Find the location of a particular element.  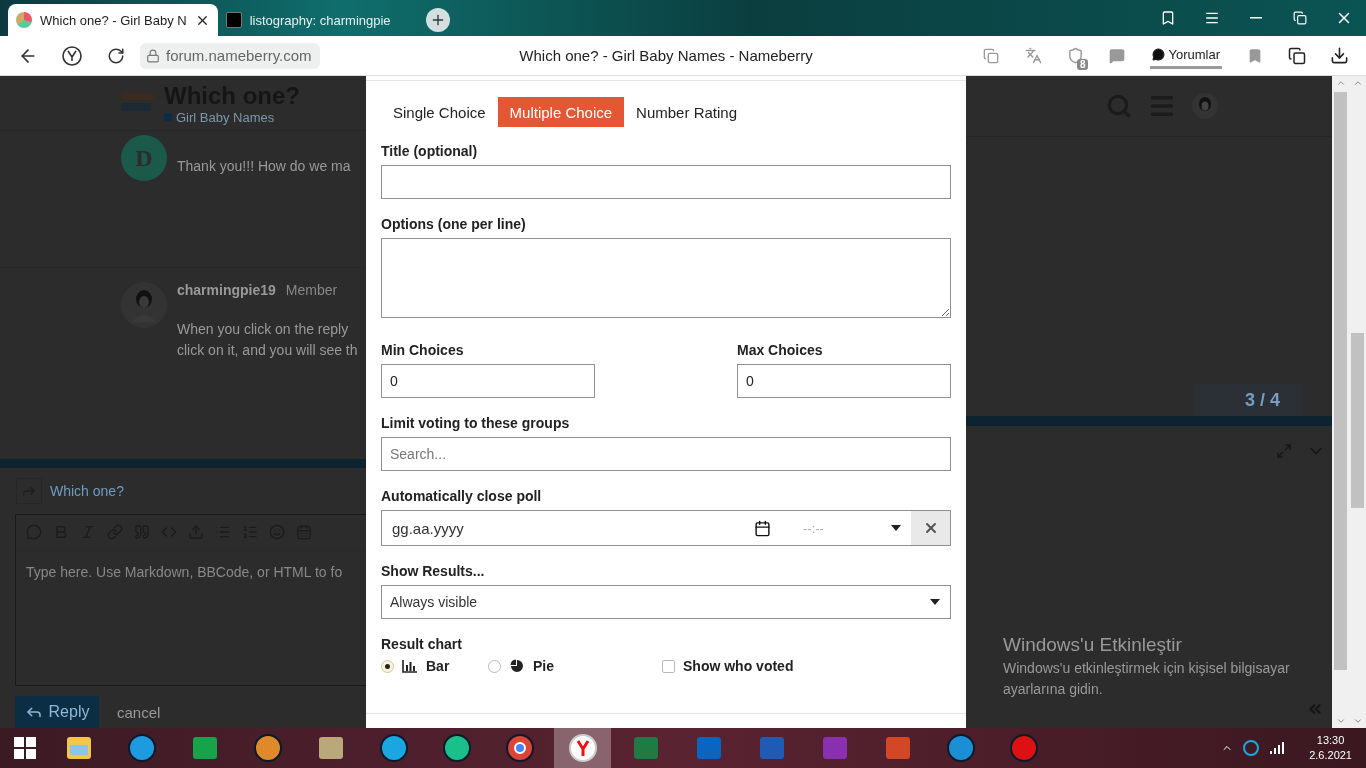

poll-type-tab: Single Choice is located at coordinates (439, 112).